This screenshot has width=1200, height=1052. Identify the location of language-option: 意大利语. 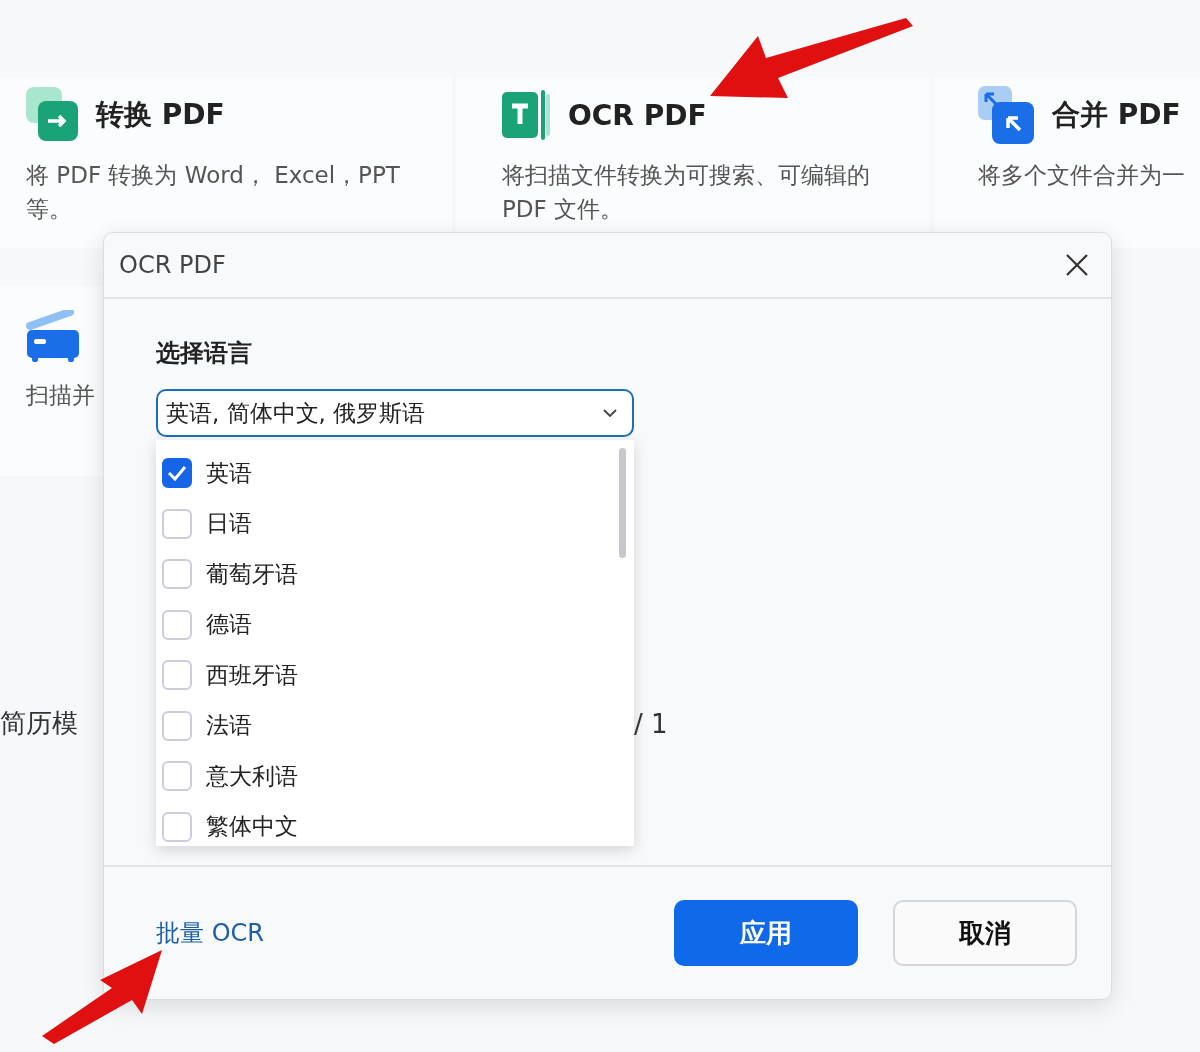
(252, 776).